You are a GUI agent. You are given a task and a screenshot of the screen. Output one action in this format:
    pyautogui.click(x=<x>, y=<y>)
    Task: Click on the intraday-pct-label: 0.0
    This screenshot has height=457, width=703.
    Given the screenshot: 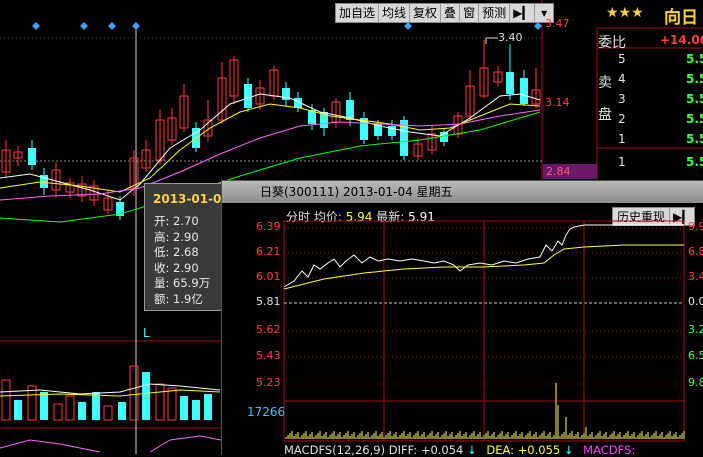 What is the action you would take?
    pyautogui.click(x=695, y=301)
    